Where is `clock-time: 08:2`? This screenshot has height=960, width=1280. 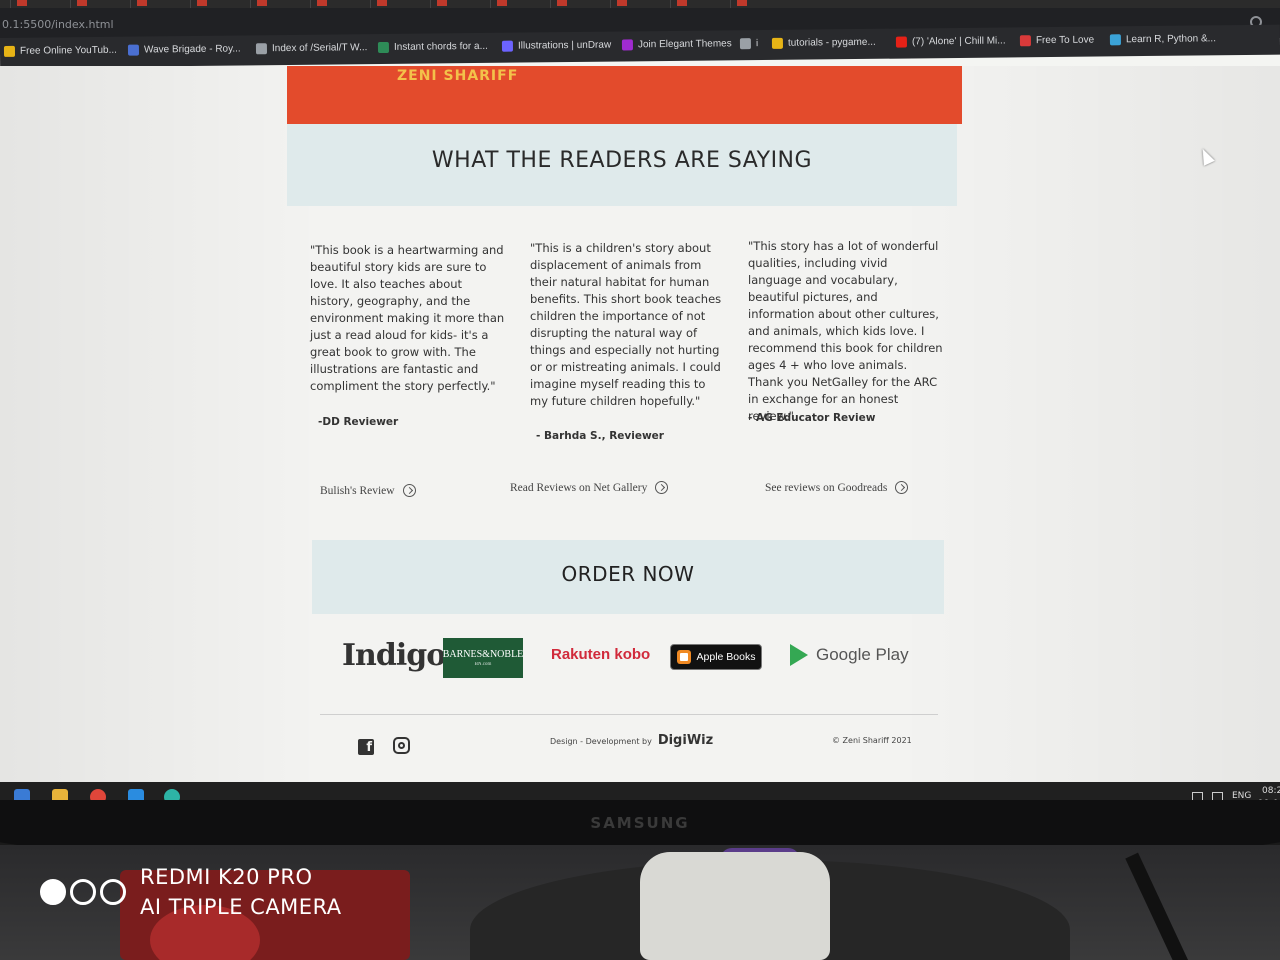 clock-time: 08:2 is located at coordinates (1271, 791).